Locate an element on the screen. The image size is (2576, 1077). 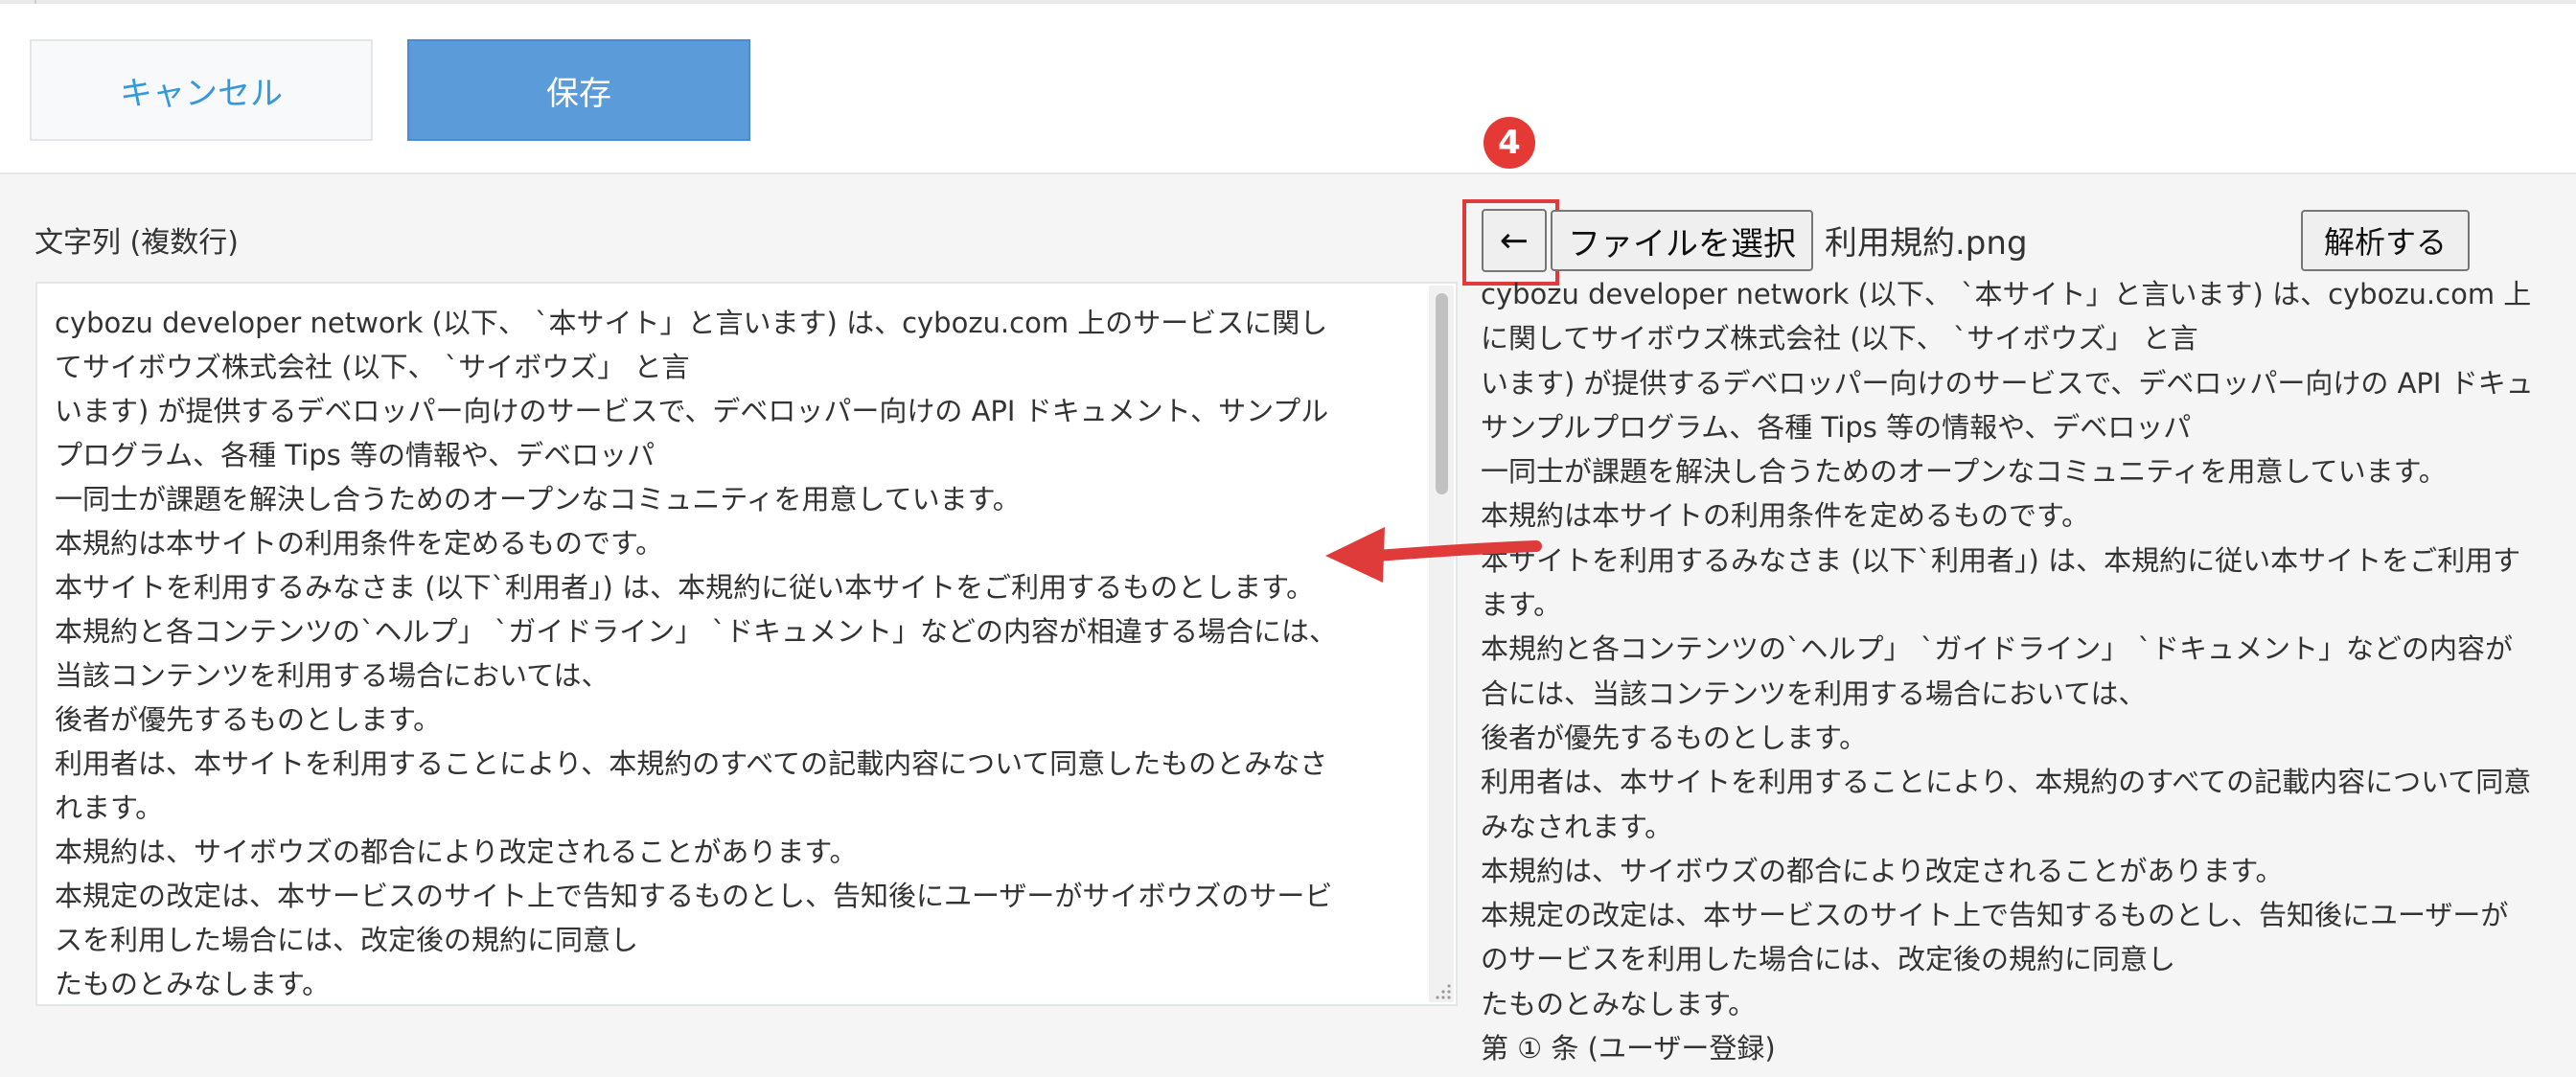
result-text-line: 後者が優先するものとします。 is located at coordinates (1674, 738).